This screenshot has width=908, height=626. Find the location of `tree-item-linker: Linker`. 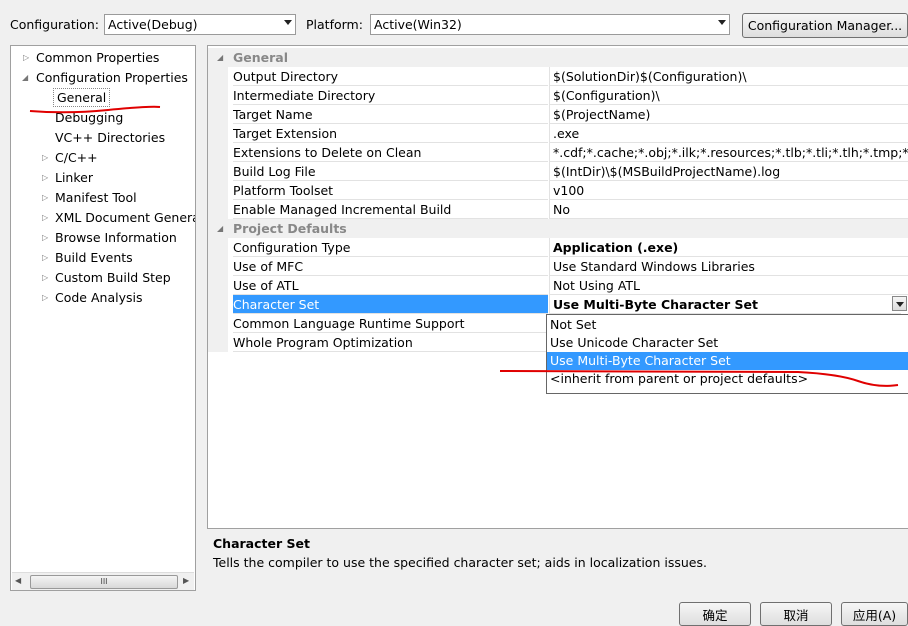

tree-item-linker: Linker is located at coordinates (74, 177).